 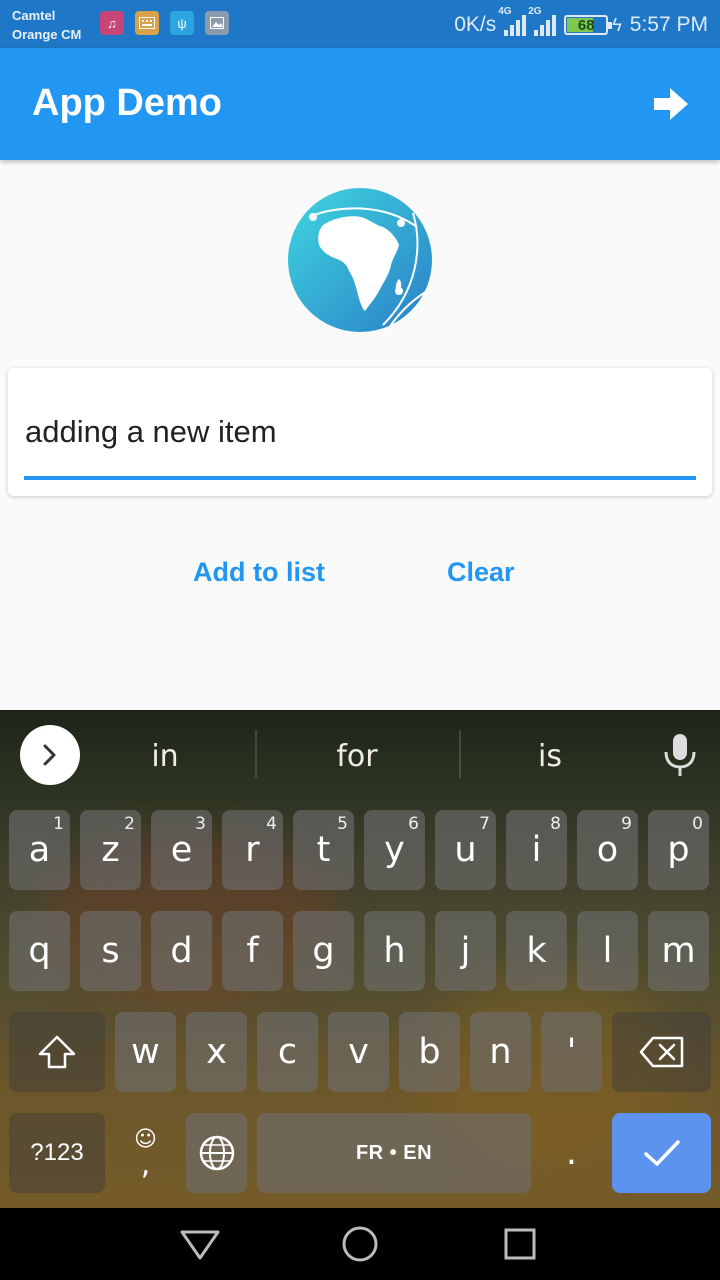 I want to click on back-triangle-icon, so click(x=200, y=1245).